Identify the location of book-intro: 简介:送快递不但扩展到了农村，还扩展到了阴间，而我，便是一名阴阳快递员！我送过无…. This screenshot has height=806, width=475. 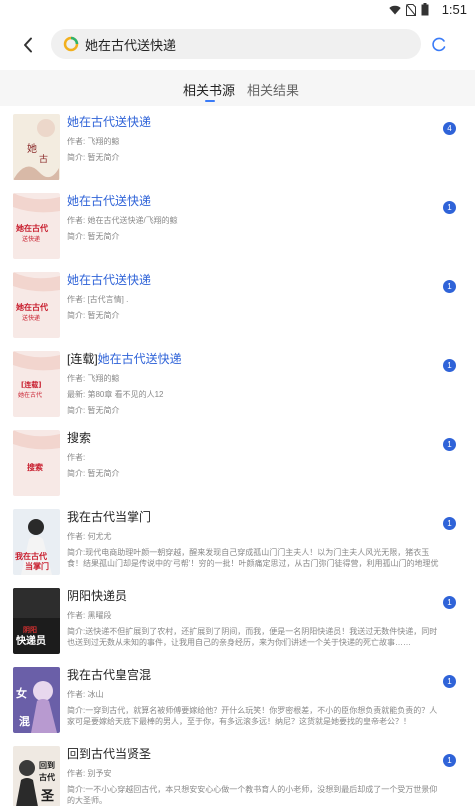
(252, 637).